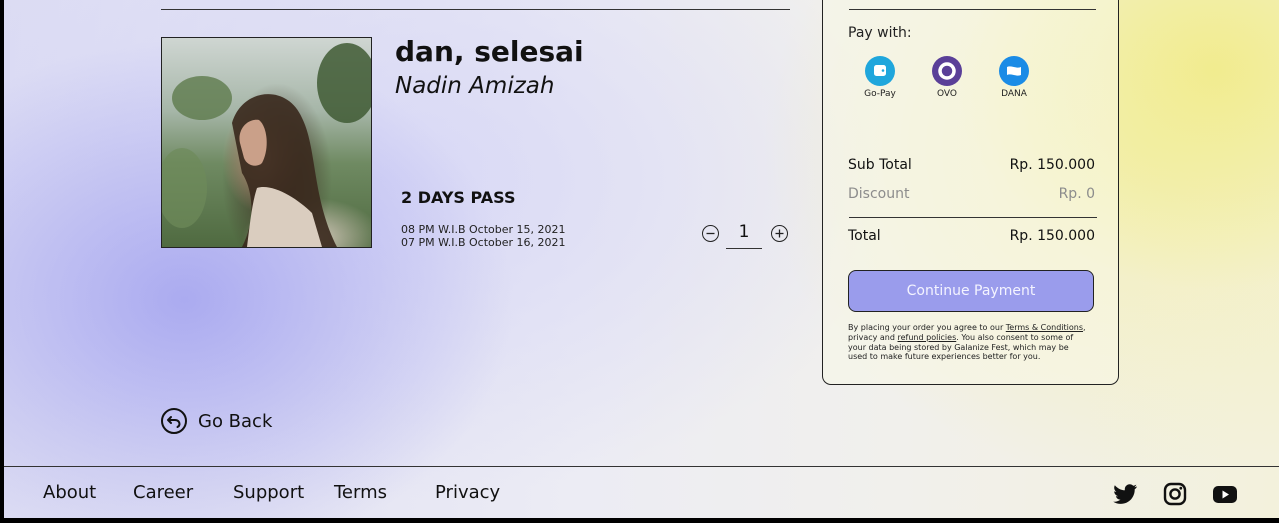 The image size is (1279, 523). I want to click on legal-text: By placing your order you agree to our, so click(927, 327).